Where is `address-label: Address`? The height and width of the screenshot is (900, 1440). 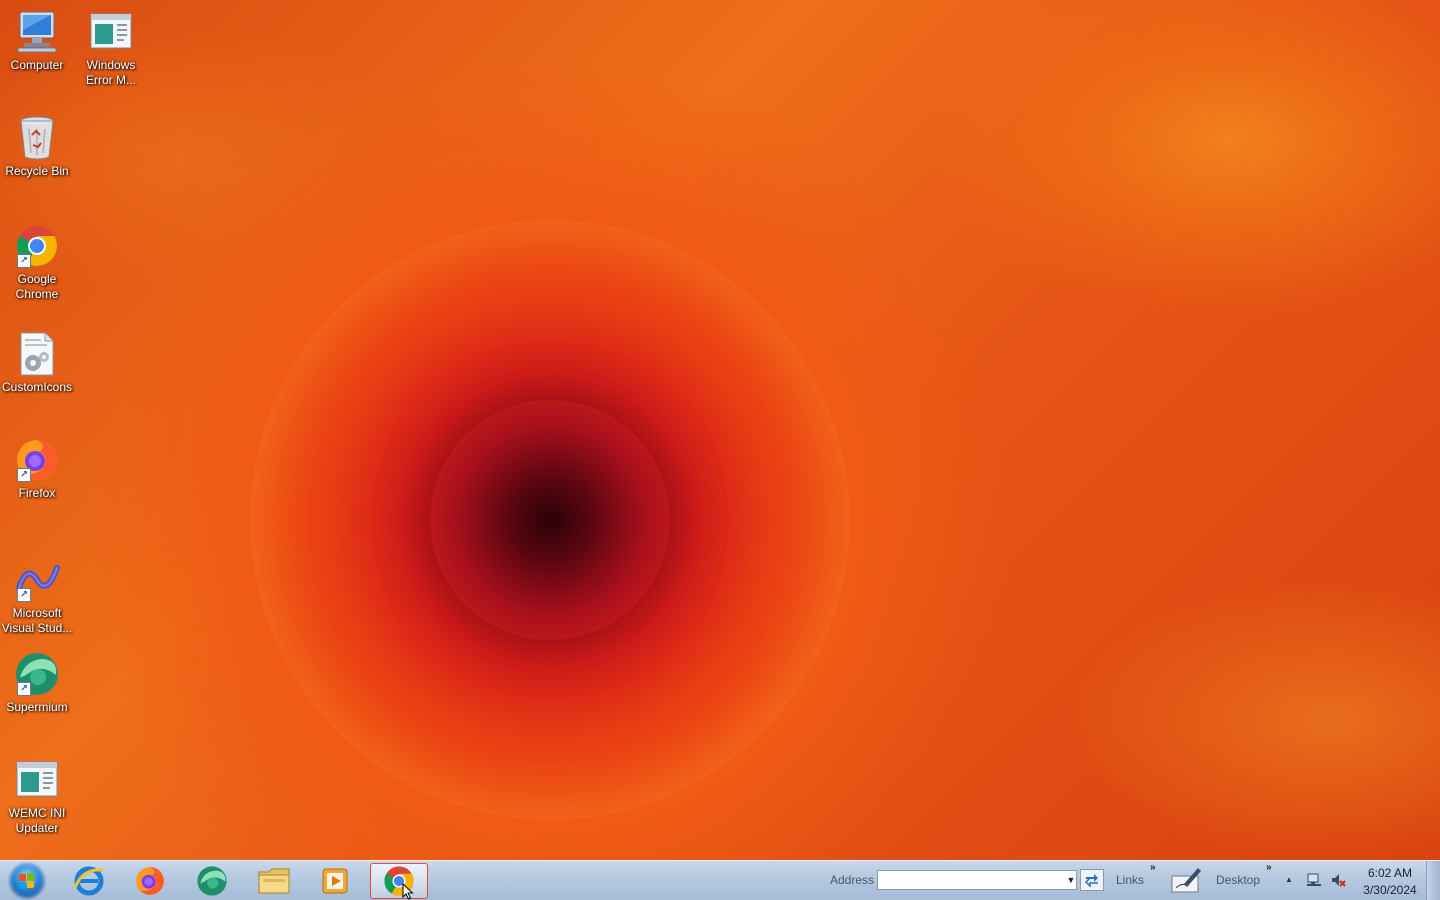
address-label: Address is located at coordinates (852, 880).